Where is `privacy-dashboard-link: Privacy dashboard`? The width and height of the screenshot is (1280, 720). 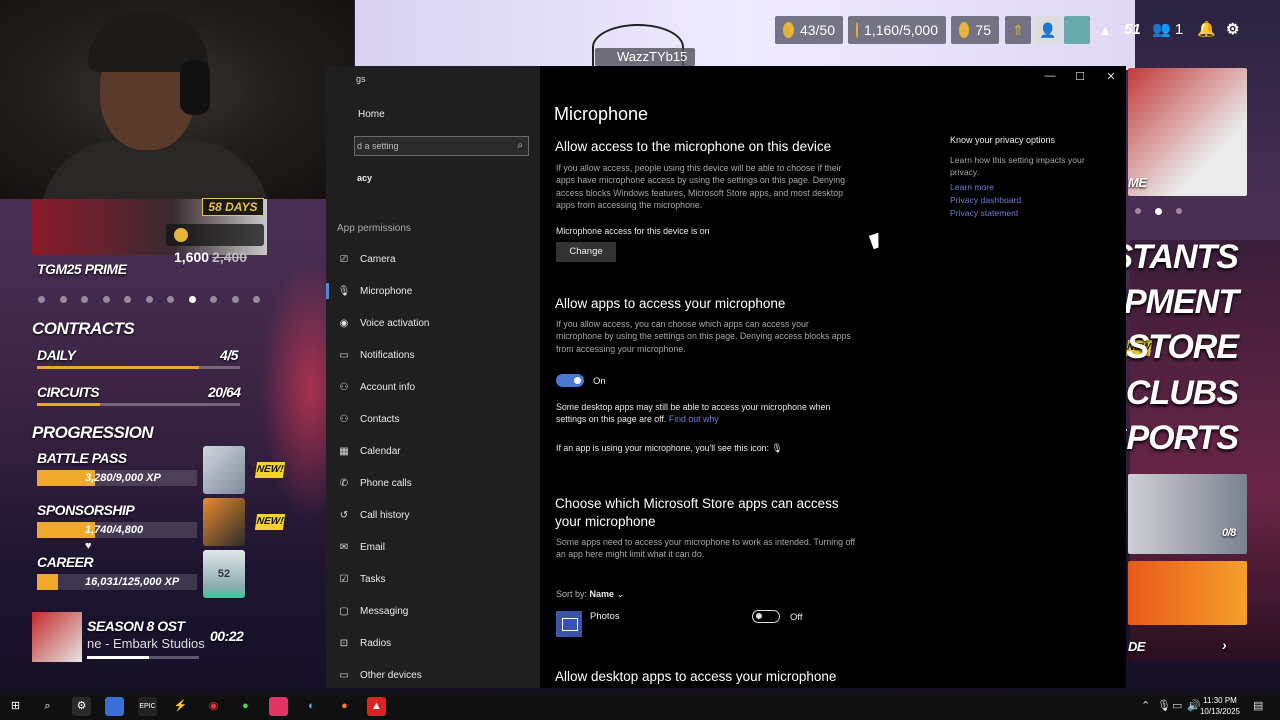 privacy-dashboard-link: Privacy dashboard is located at coordinates (985, 200).